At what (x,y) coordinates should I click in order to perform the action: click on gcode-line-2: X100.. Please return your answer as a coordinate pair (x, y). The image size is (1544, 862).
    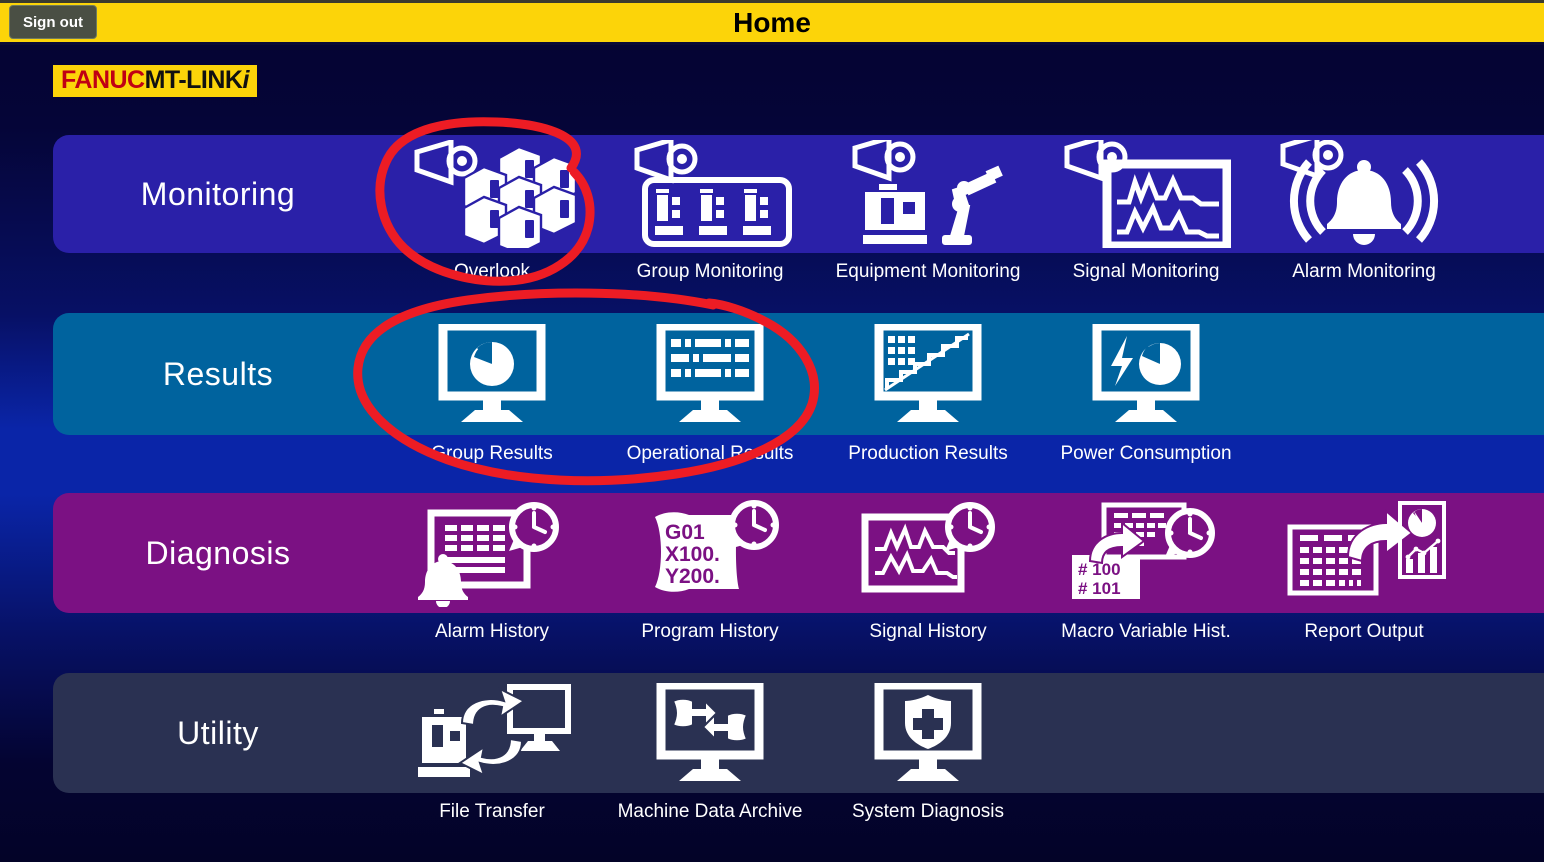
    Looking at the image, I should click on (692, 554).